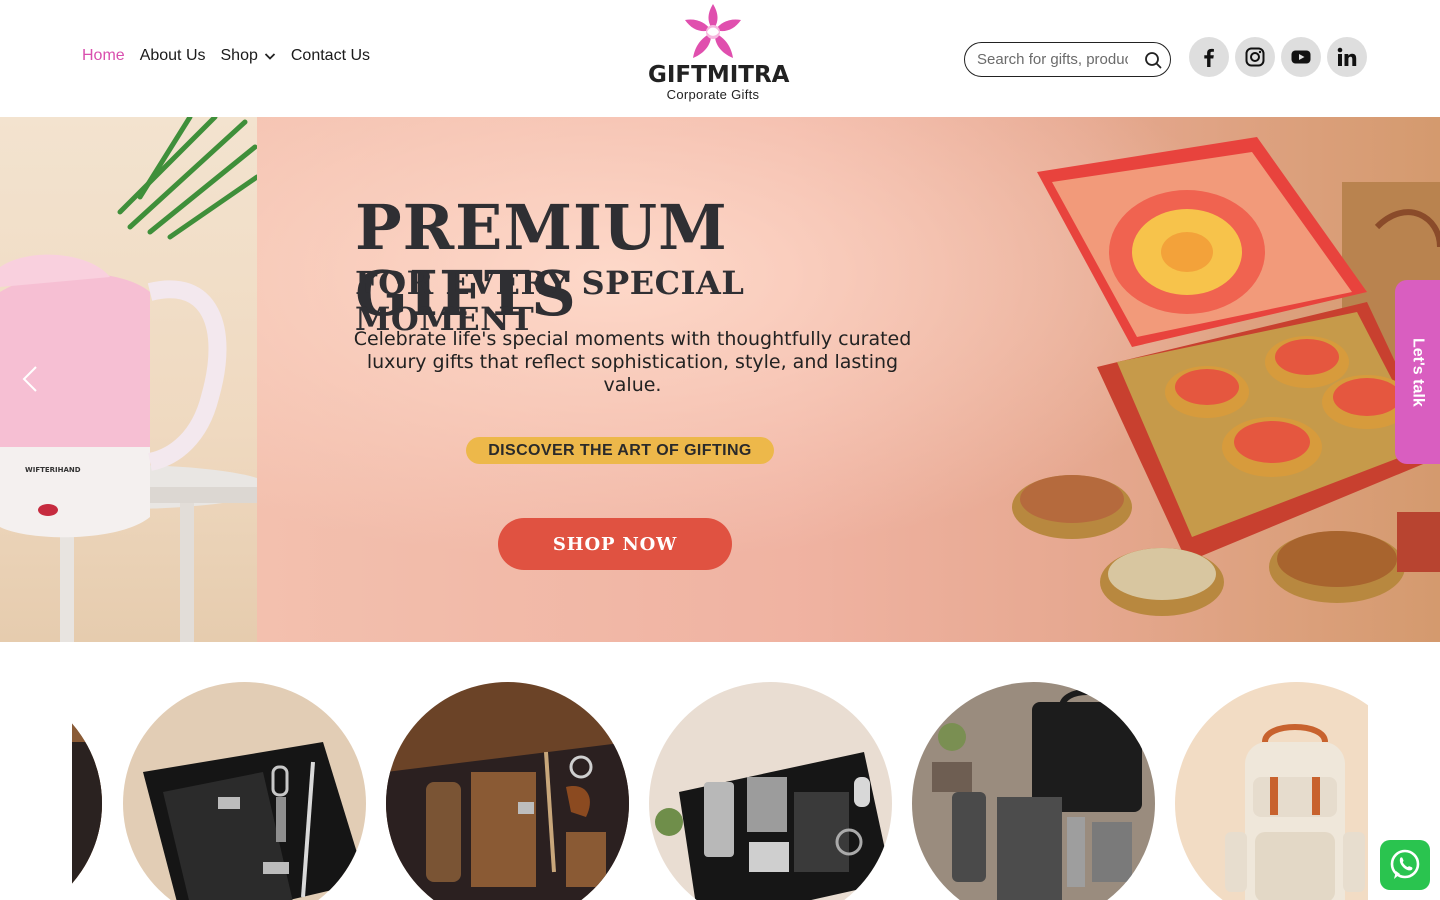 The image size is (1440, 900). I want to click on youtube-icon, so click(1301, 57).